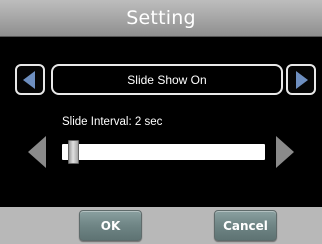 This screenshot has height=244, width=322. What do you see at coordinates (73, 152) in the screenshot?
I see `slider-thumb` at bounding box center [73, 152].